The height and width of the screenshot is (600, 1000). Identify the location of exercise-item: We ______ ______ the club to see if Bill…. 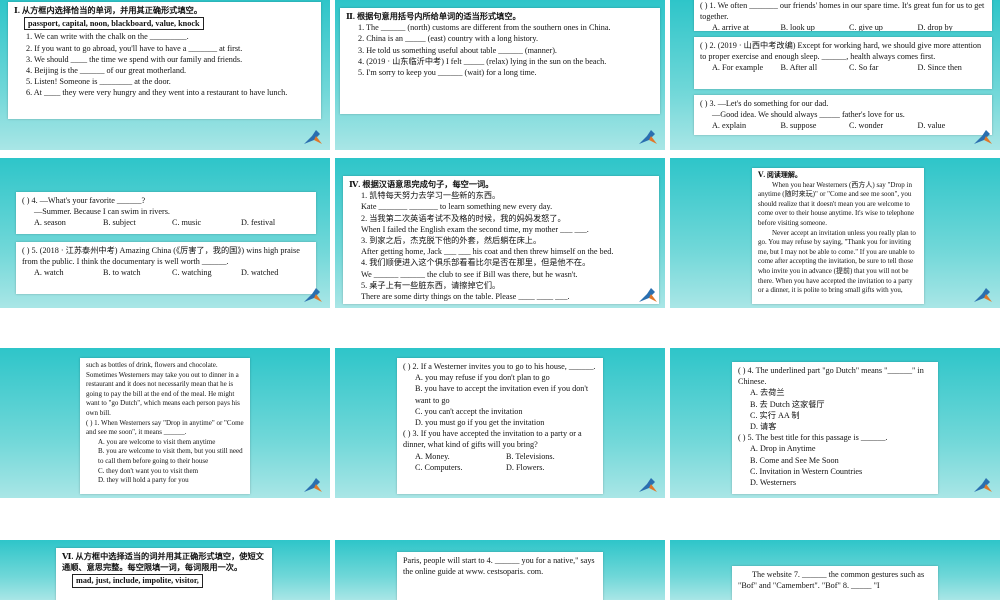
(469, 274).